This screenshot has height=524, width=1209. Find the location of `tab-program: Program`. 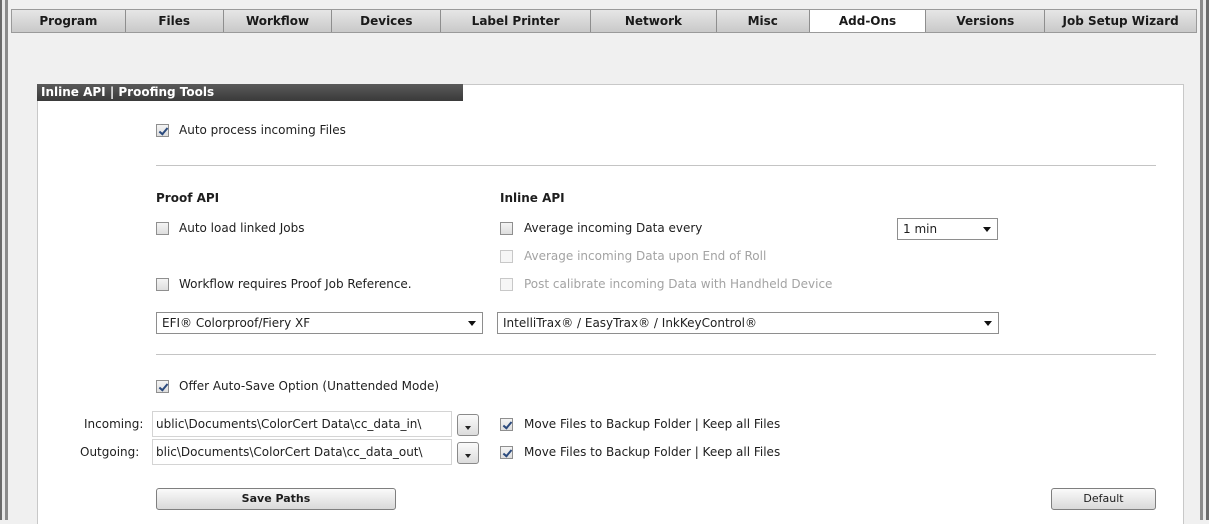

tab-program: Program is located at coordinates (69, 21).